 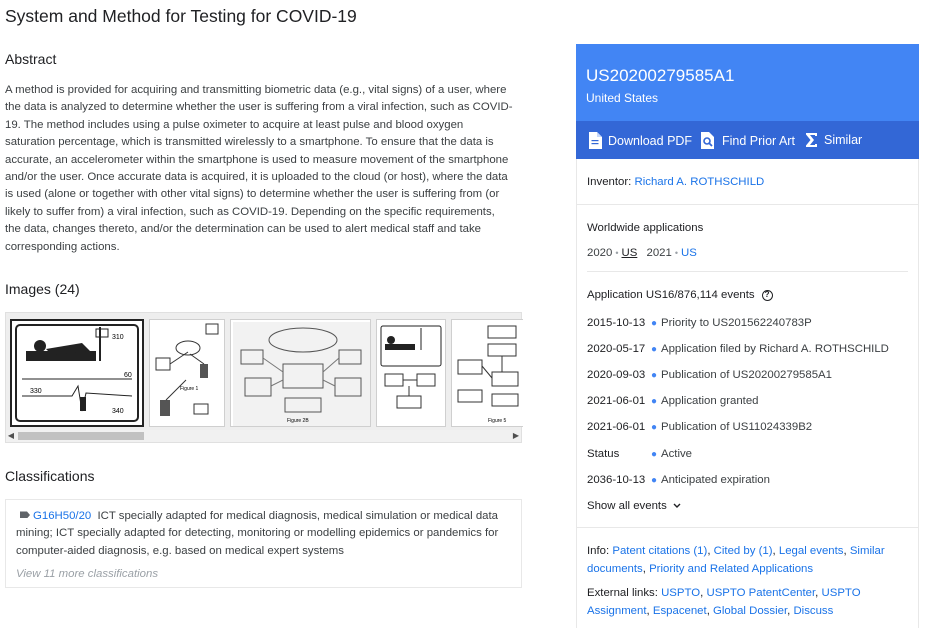 What do you see at coordinates (600, 253) in the screenshot?
I see `worldwide-year: 2020` at bounding box center [600, 253].